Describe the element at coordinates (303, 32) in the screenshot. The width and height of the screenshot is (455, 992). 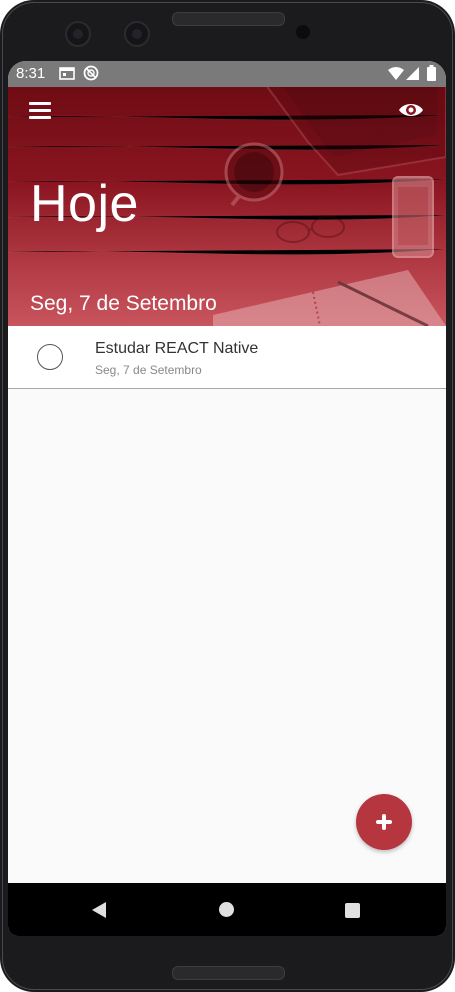
I see `proximity-sensor` at that location.